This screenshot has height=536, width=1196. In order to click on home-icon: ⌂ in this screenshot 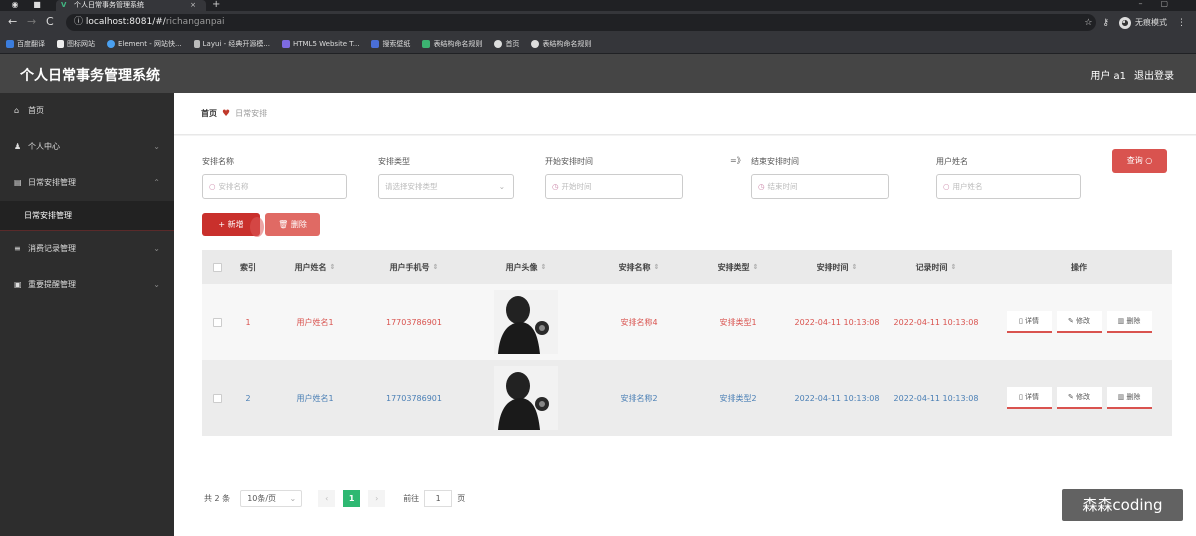, I will do `click(17, 110)`.